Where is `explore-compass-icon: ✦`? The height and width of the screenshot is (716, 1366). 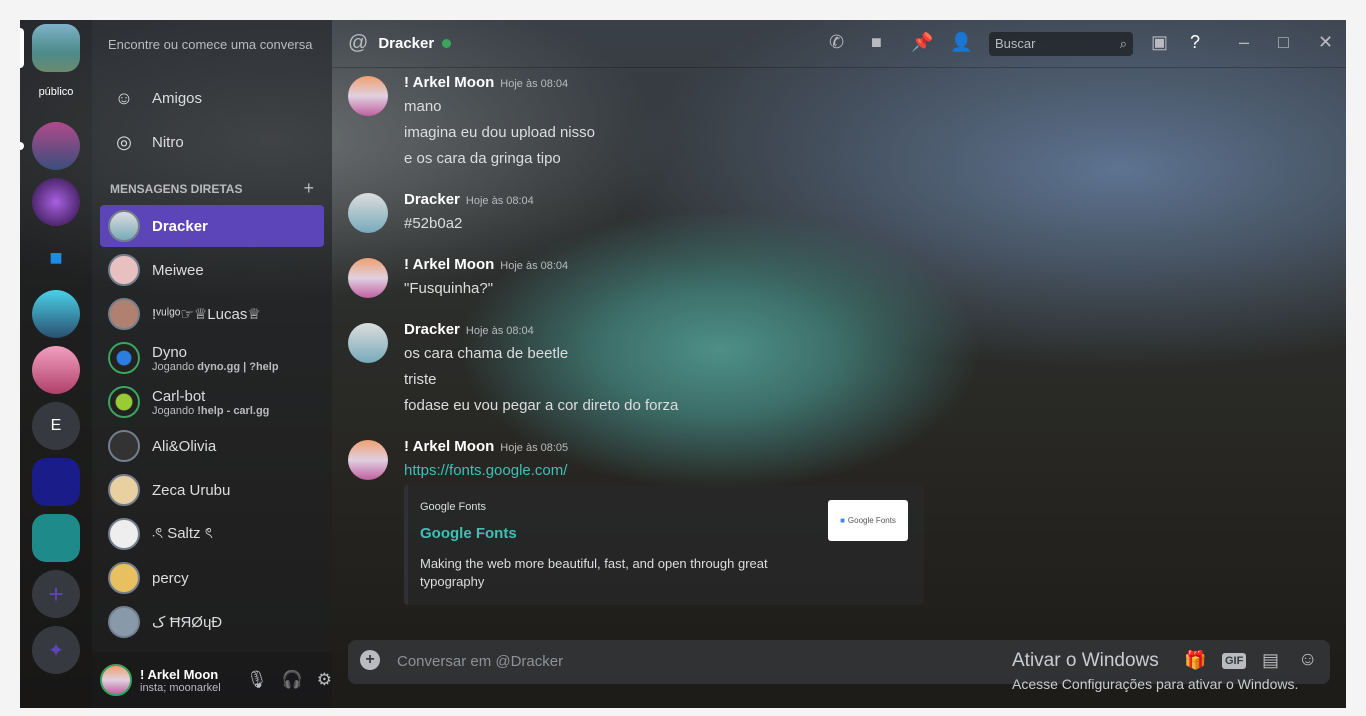
explore-compass-icon: ✦ is located at coordinates (56, 650).